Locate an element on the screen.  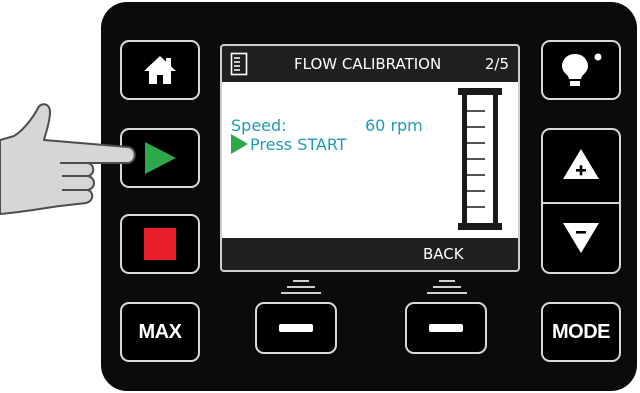
soft-key-left is located at coordinates (296, 328).